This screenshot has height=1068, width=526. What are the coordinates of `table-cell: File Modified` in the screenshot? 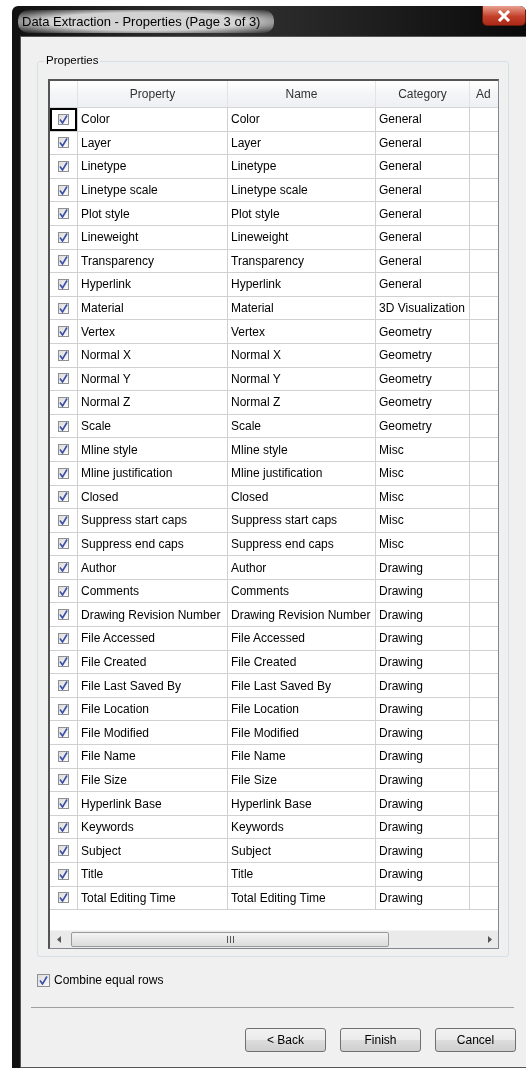 It's located at (153, 733).